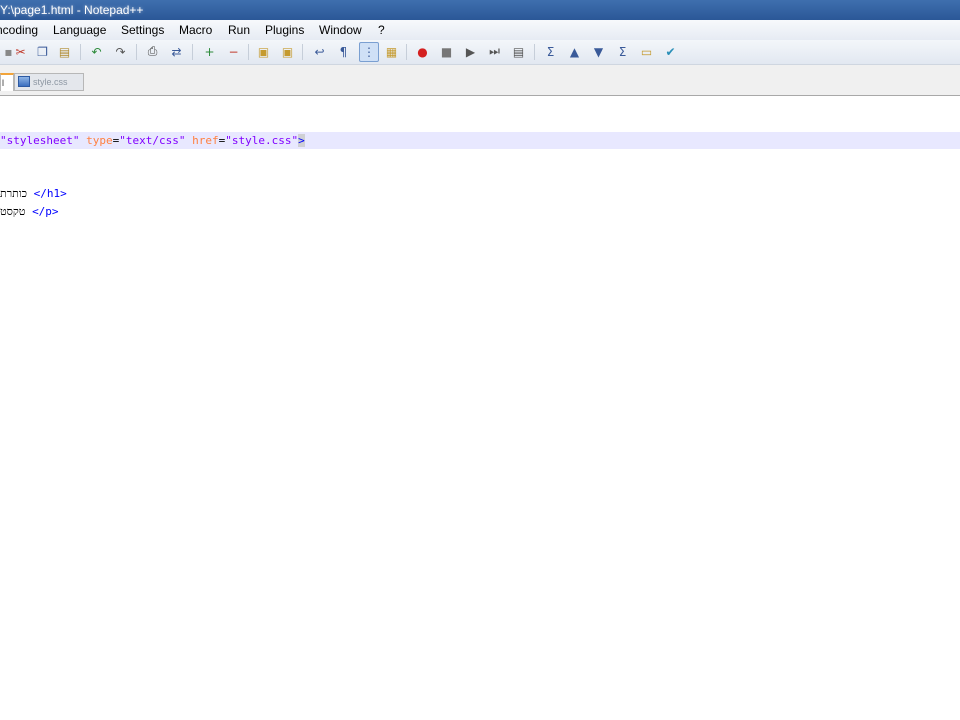  Describe the element at coordinates (287, 51) in the screenshot. I see `sync-horizontal-icon: ▣` at that location.